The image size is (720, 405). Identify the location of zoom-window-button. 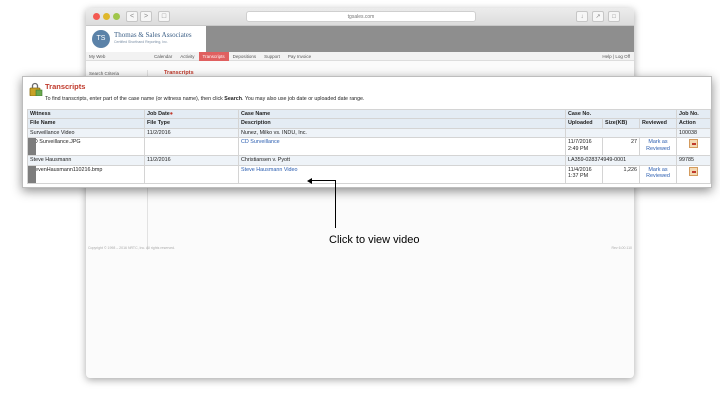
(116, 16).